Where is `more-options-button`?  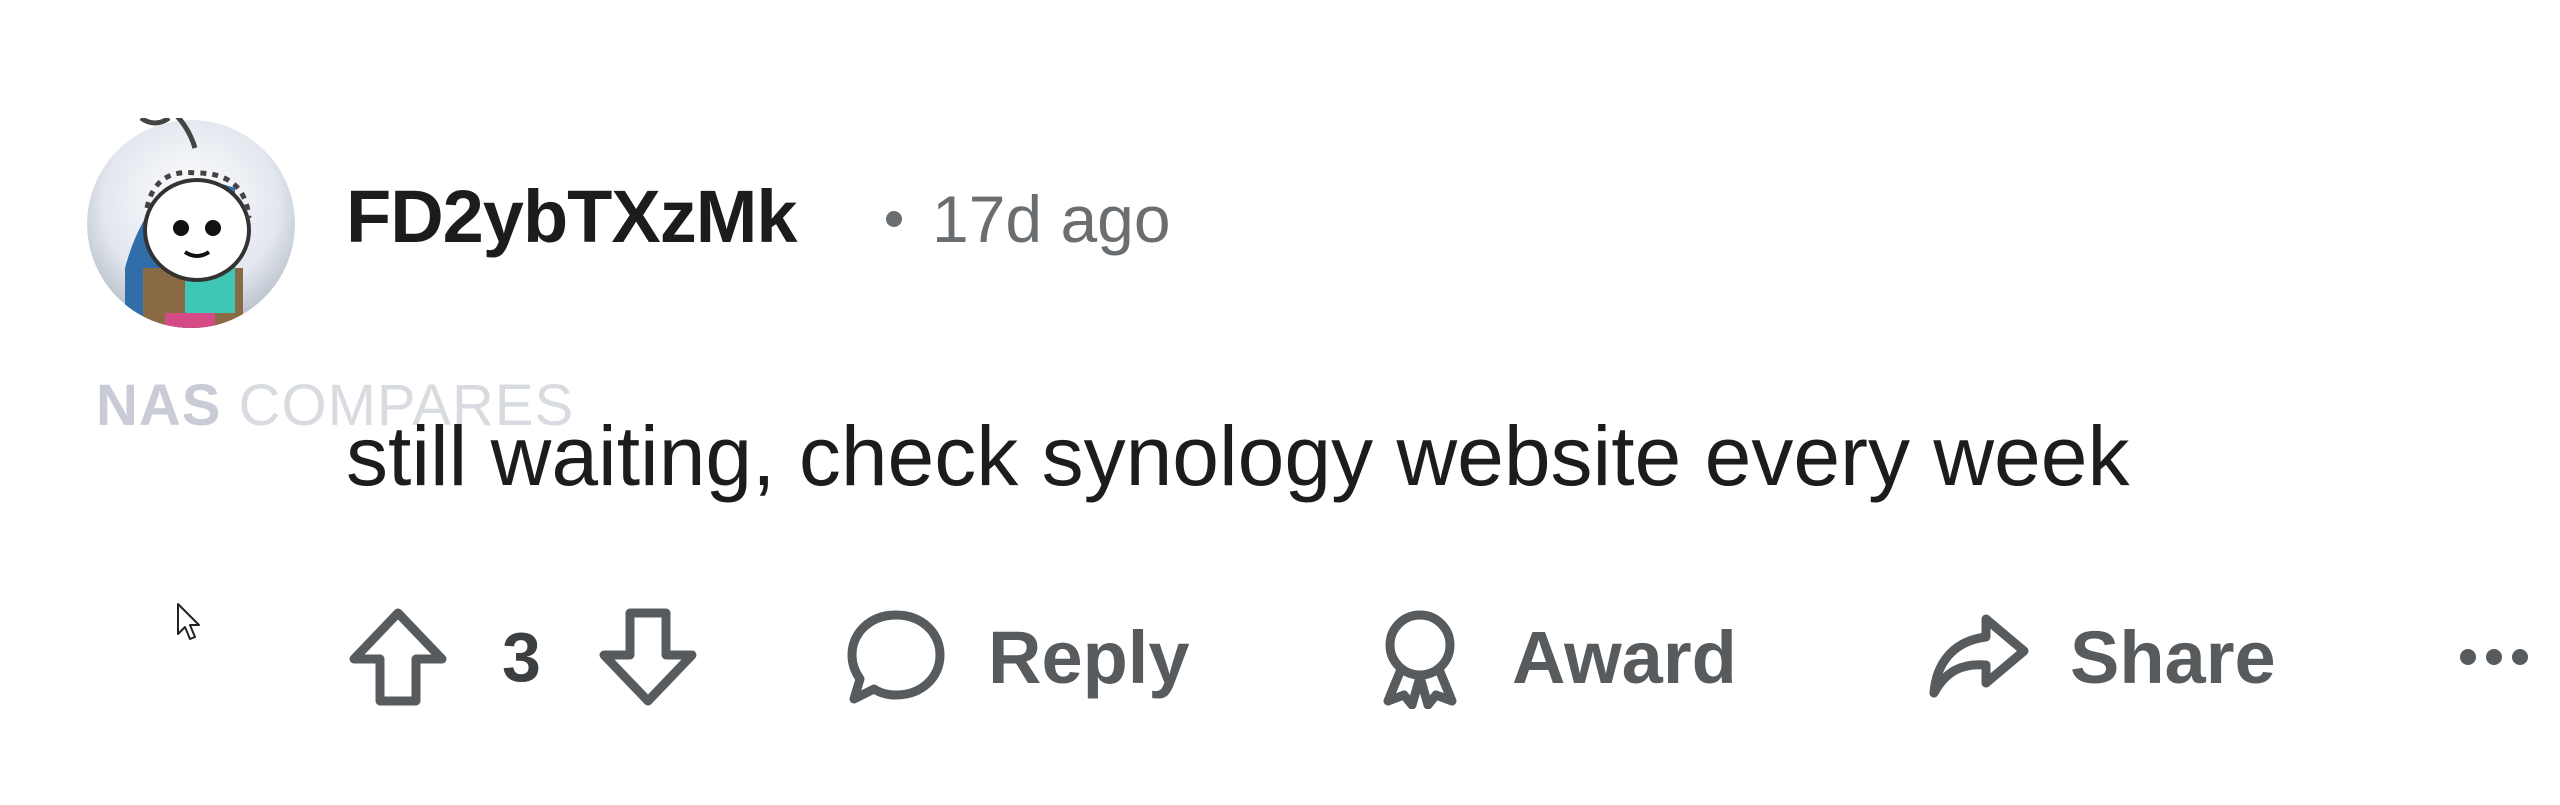 more-options-button is located at coordinates (2494, 657).